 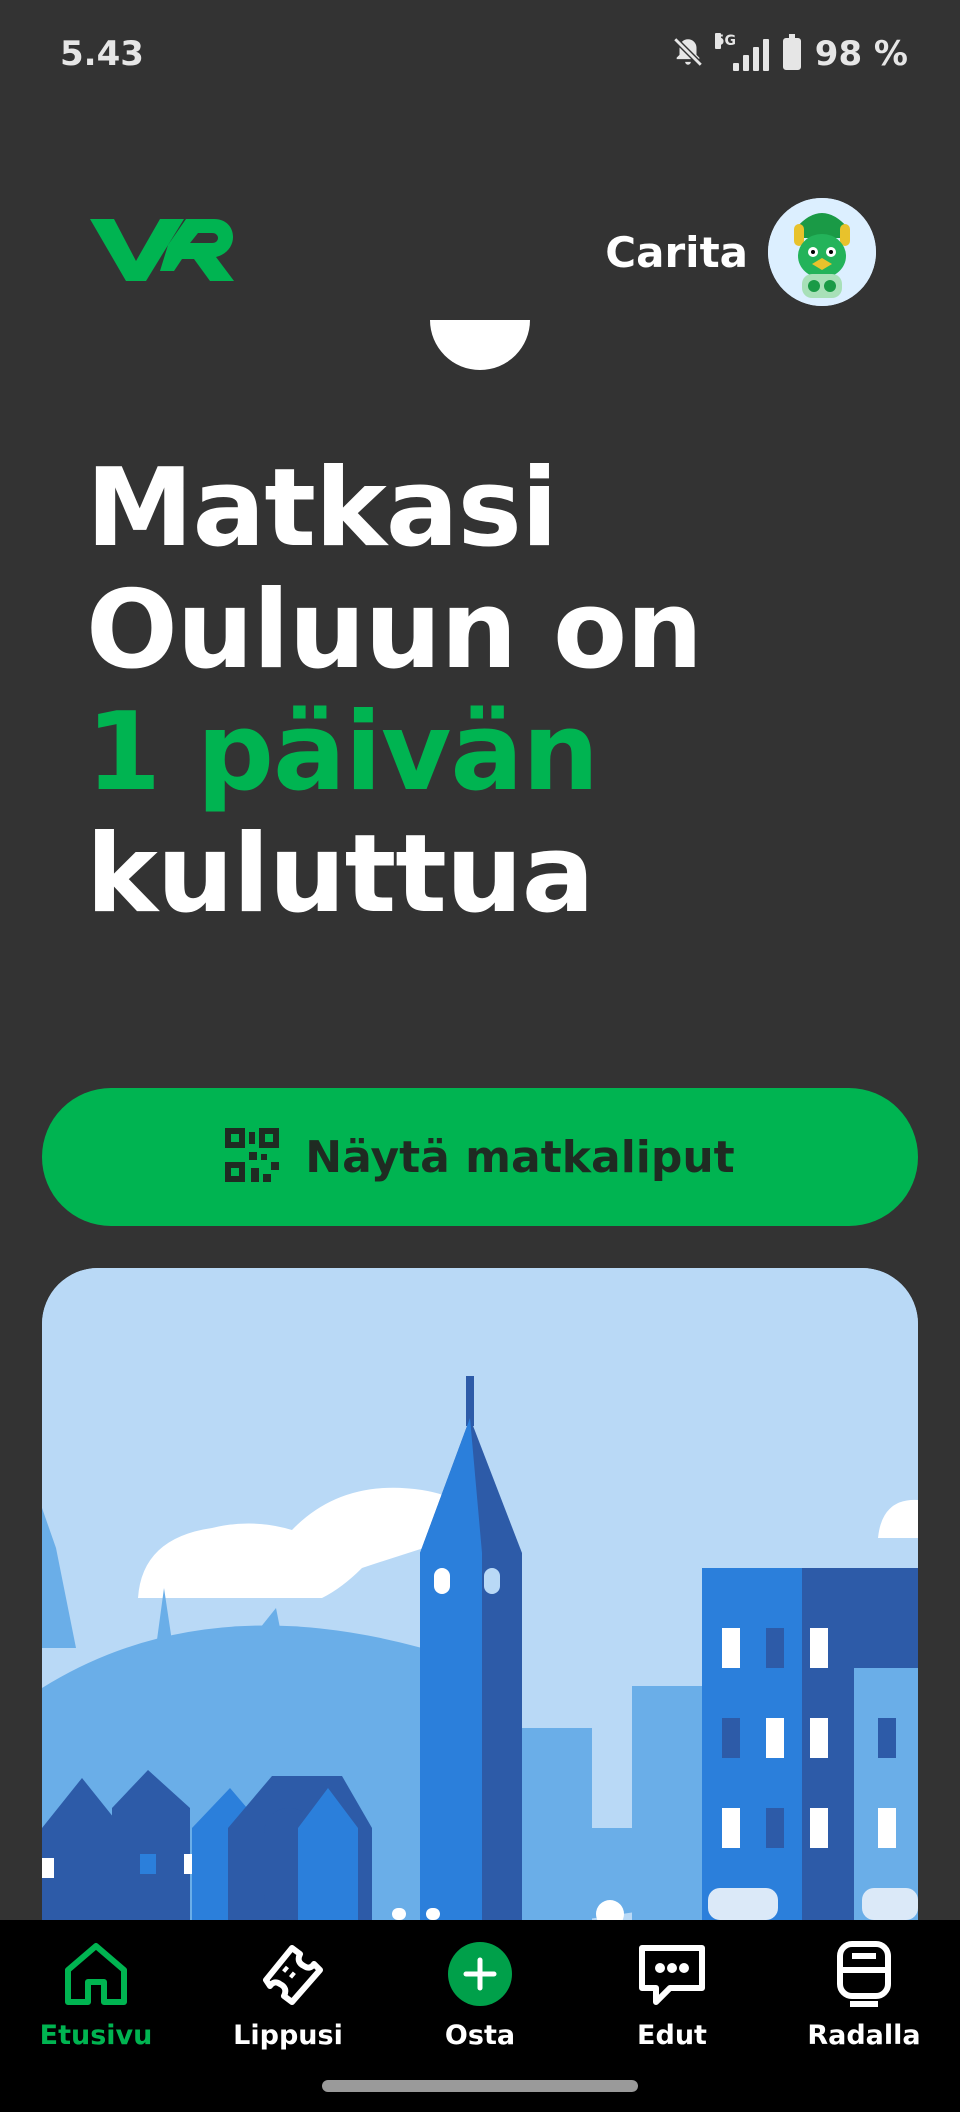 What do you see at coordinates (480, 2086) in the screenshot?
I see `home-gesture-handle` at bounding box center [480, 2086].